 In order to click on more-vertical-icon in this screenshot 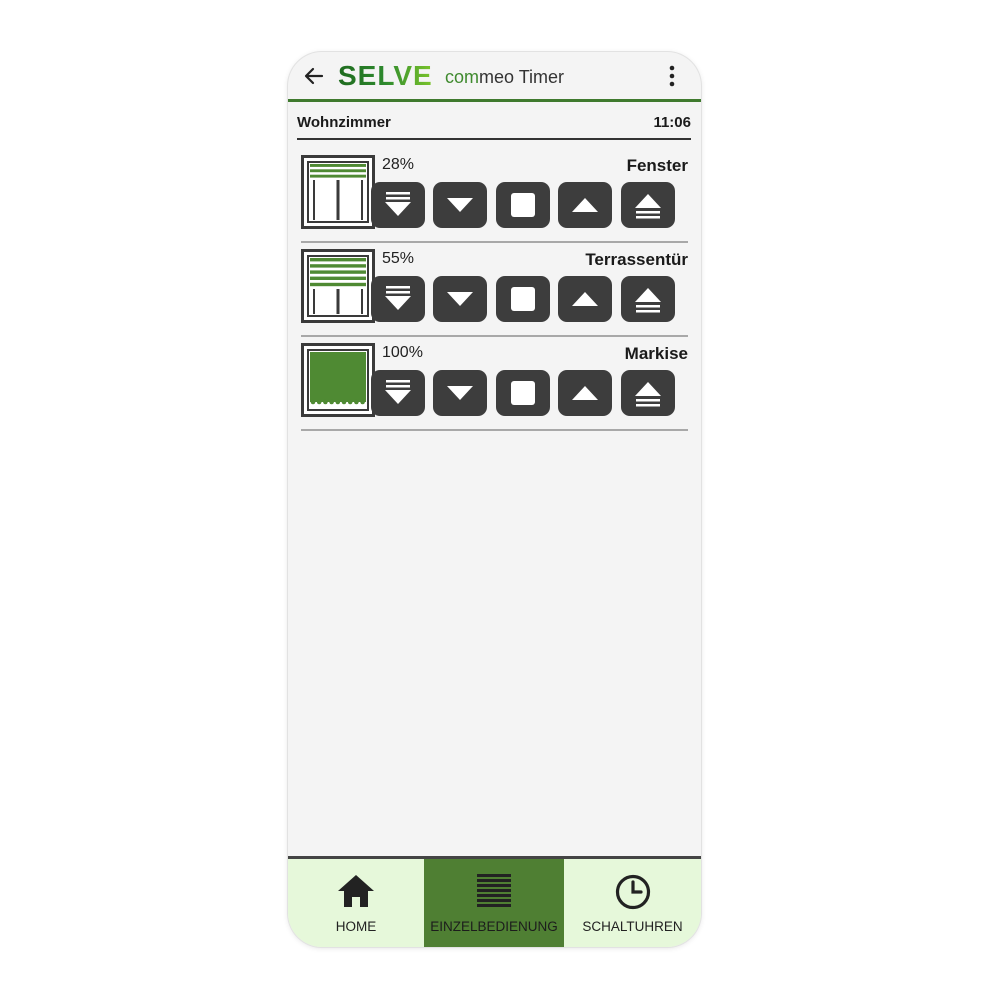, I will do `click(672, 76)`.